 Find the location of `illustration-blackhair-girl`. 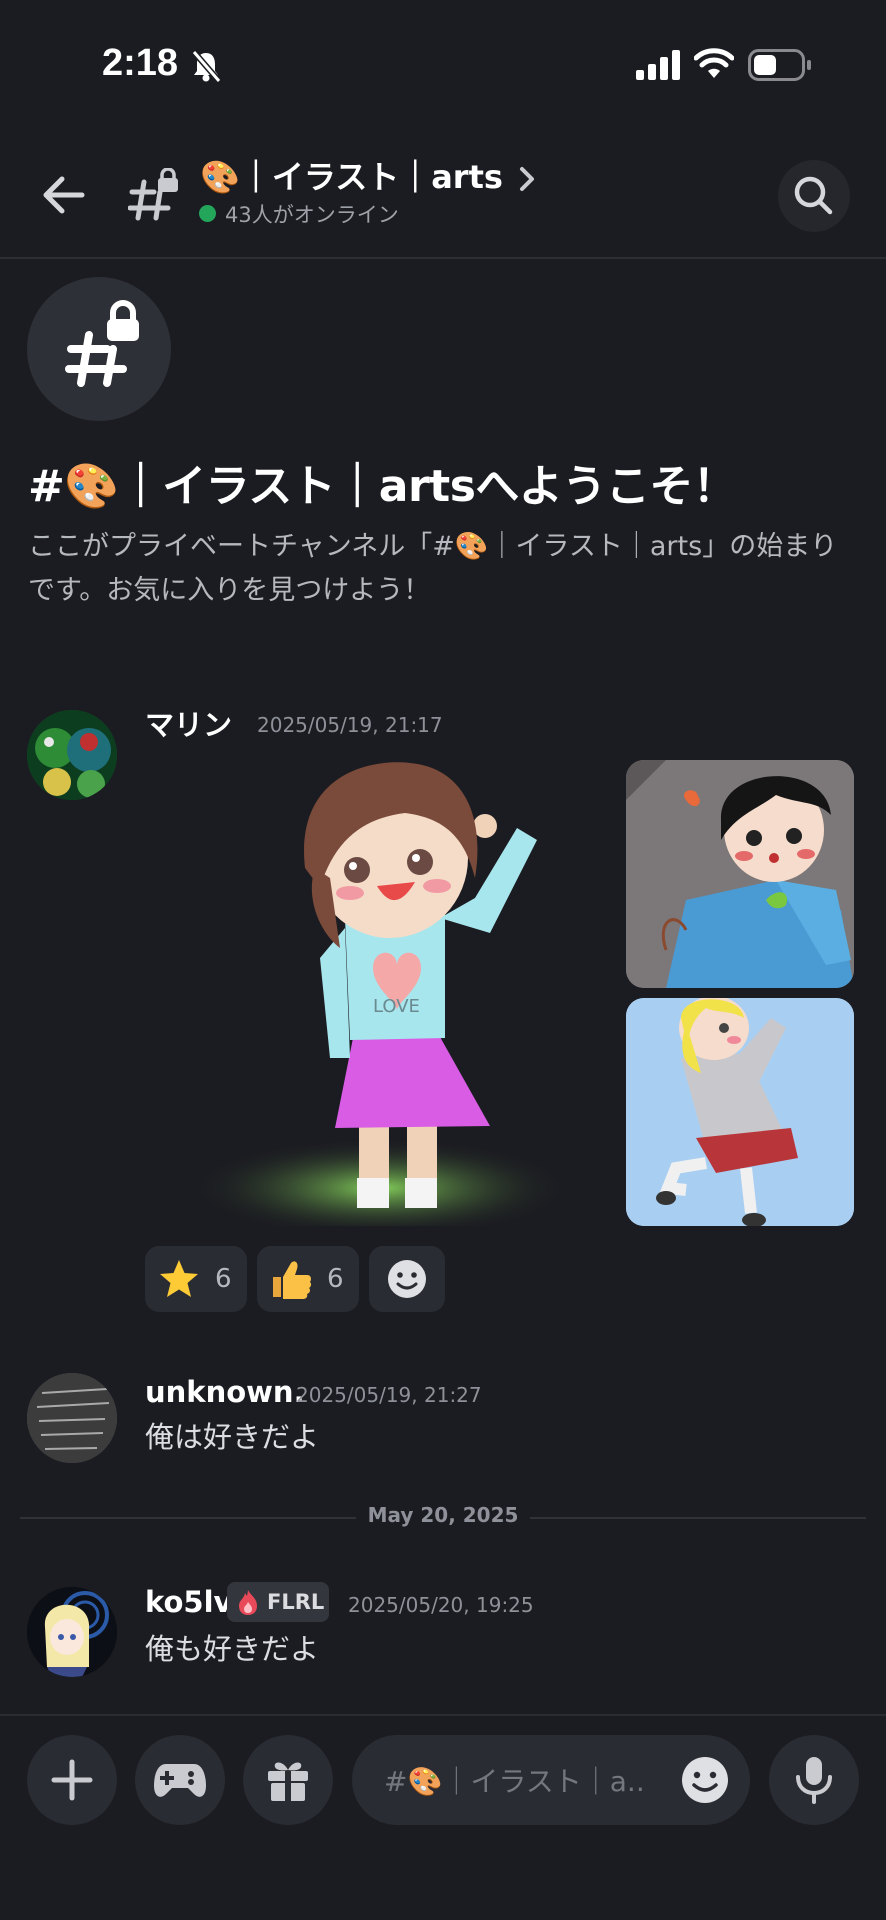

illustration-blackhair-girl is located at coordinates (740, 874).